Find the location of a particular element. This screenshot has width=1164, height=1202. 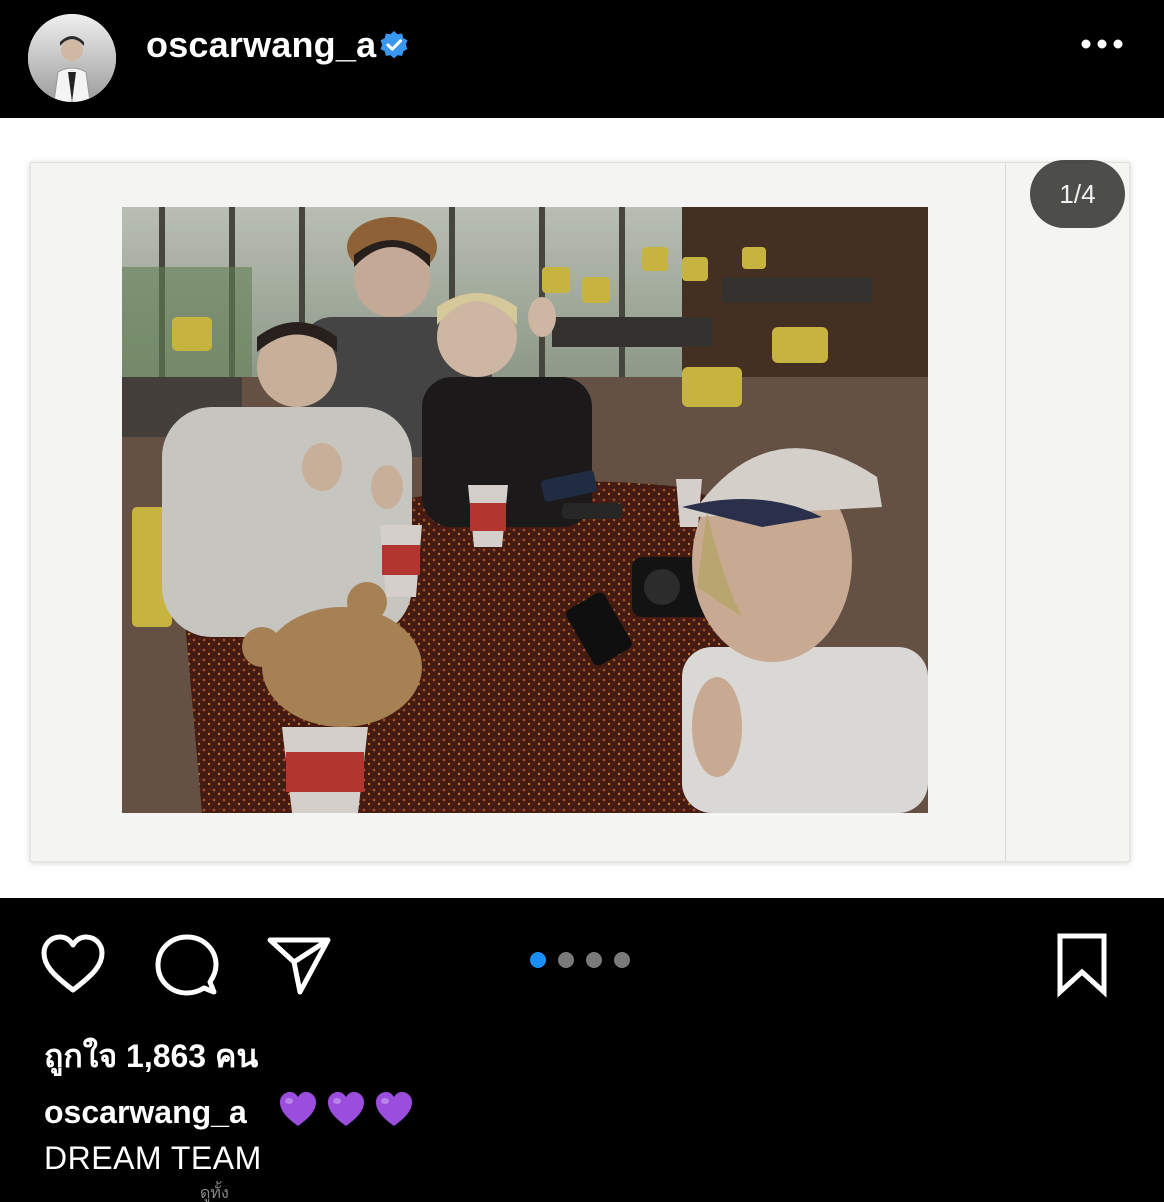

avatar is located at coordinates (72, 58).